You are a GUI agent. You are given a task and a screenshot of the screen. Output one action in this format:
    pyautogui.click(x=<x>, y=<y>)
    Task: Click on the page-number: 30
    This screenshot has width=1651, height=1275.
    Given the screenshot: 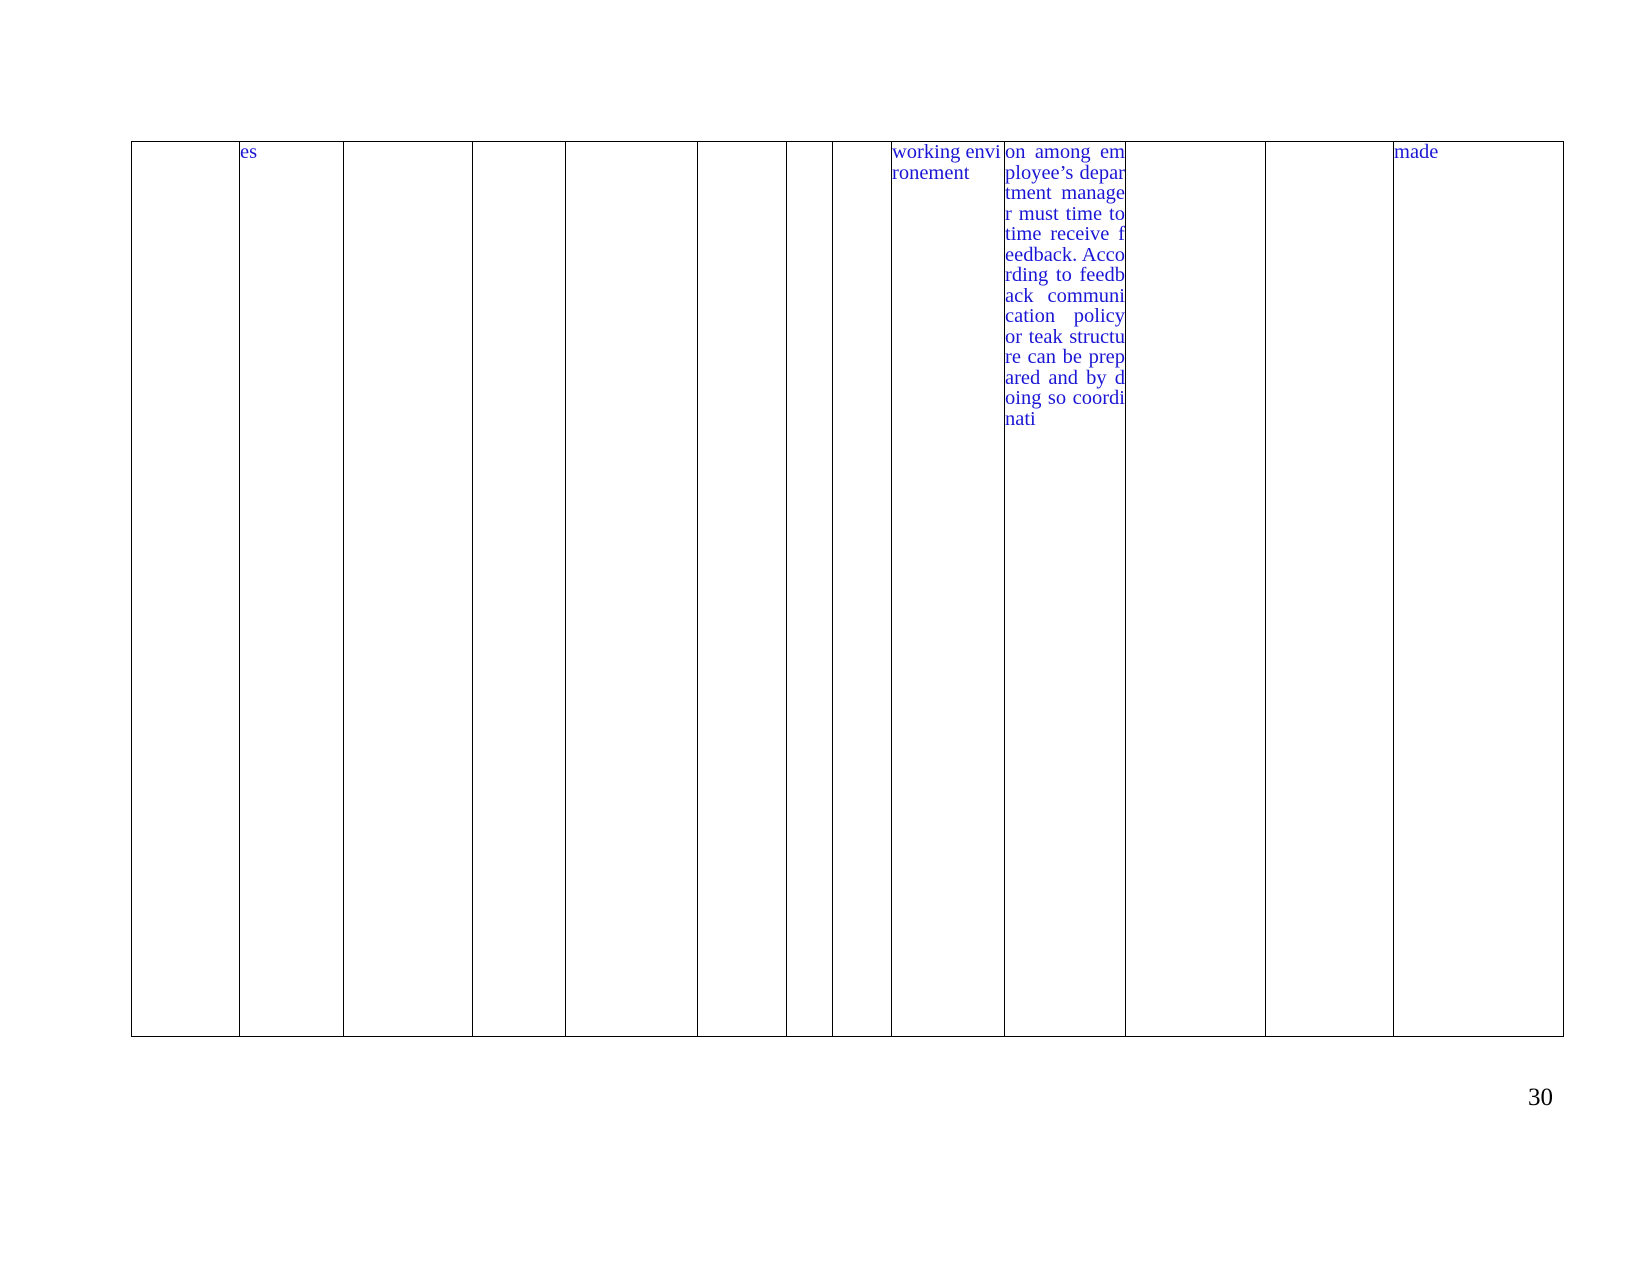 What is the action you would take?
    pyautogui.click(x=1540, y=1097)
    